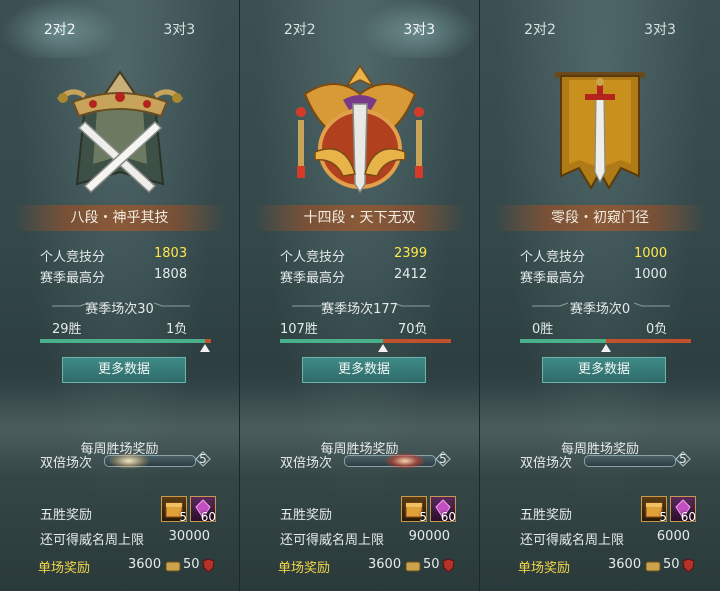 The height and width of the screenshot is (591, 720). I want to click on wins-count: 0胜, so click(543, 329).